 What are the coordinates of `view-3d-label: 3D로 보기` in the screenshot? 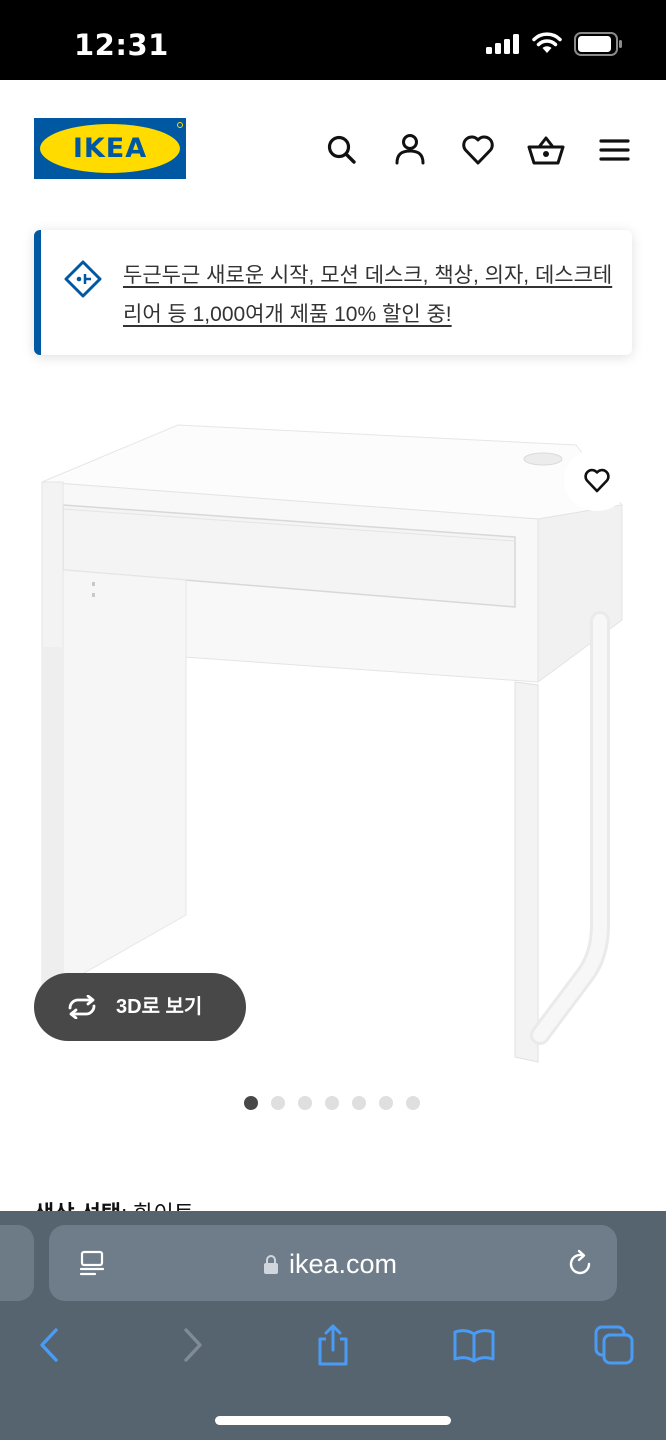 It's located at (159, 1007).